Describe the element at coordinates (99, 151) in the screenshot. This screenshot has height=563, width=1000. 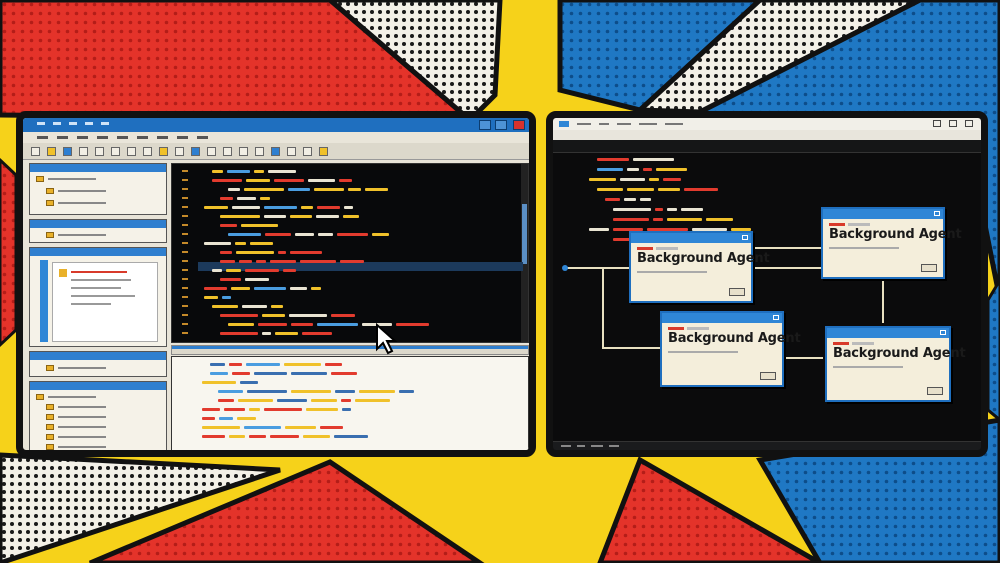
I see `copy-icon` at that location.